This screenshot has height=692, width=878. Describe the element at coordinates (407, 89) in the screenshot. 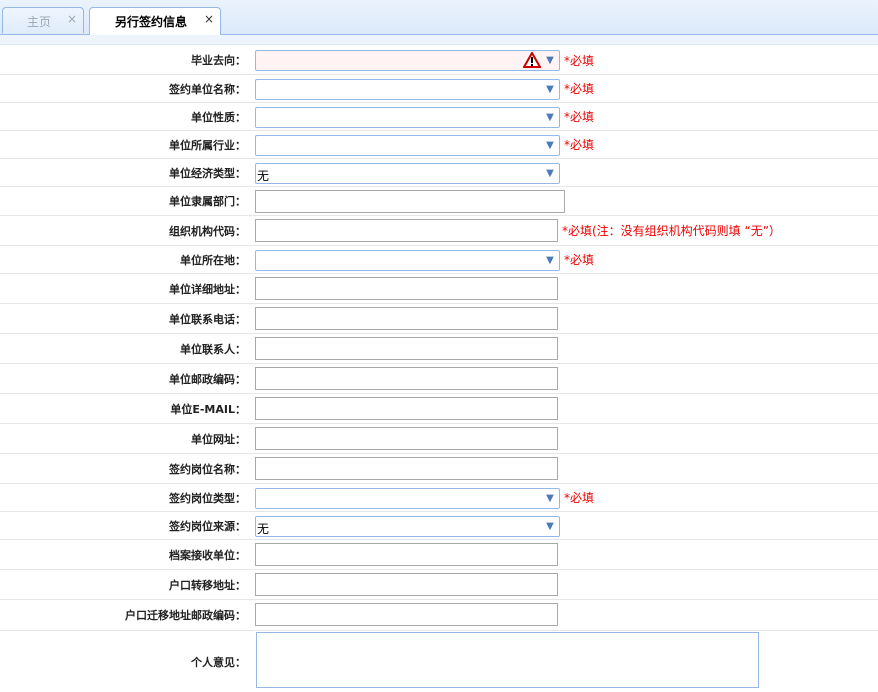

I see `company-name-select: ▼` at that location.